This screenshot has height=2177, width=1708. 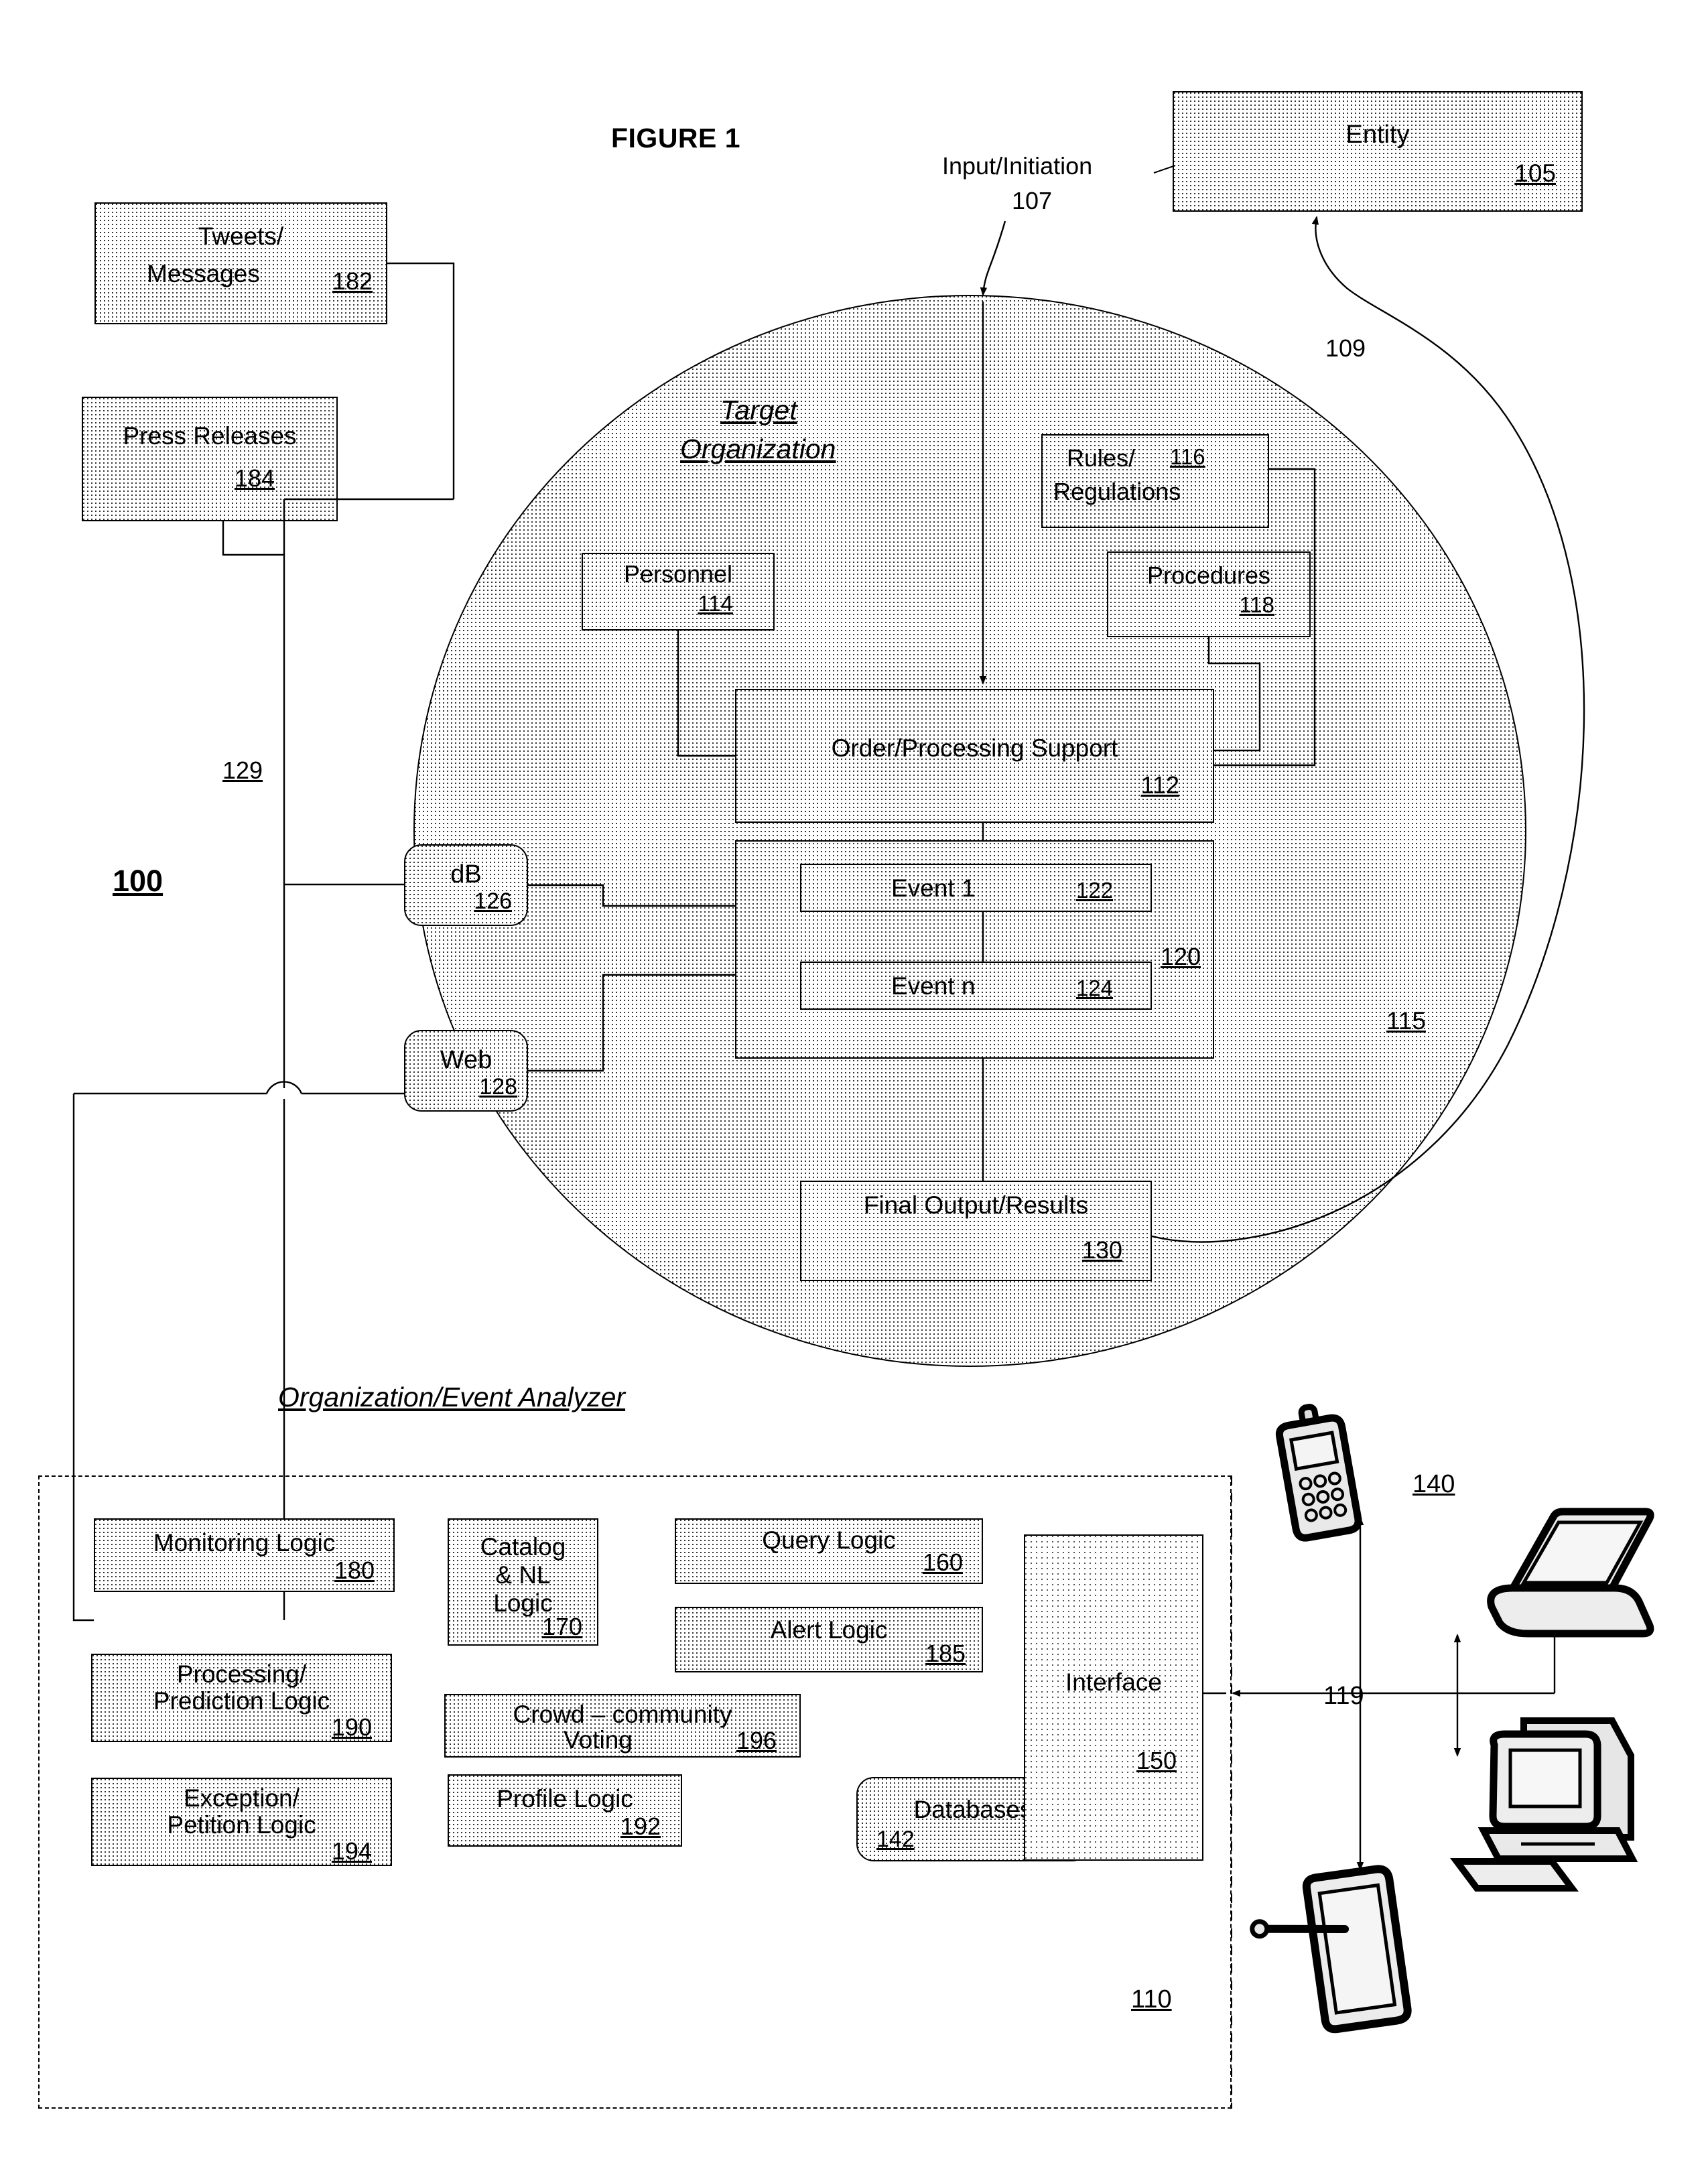 I want to click on order-processing-support-box: Order/Processing Support 112, so click(x=974, y=756).